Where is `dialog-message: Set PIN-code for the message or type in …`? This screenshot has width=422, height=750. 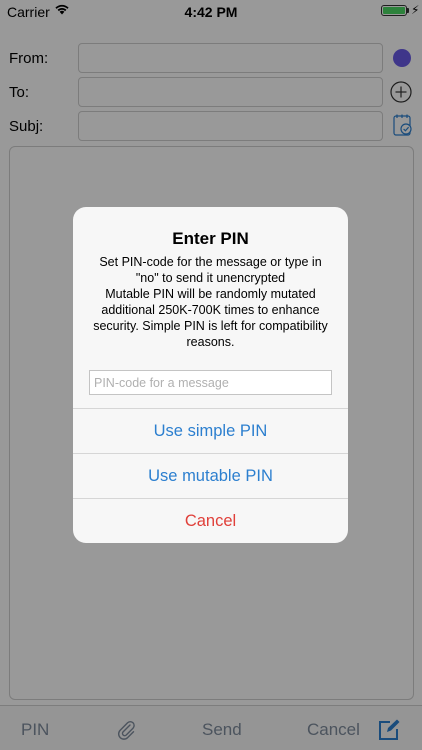
dialog-message: Set PIN-code for the message or type in … is located at coordinates (210, 302).